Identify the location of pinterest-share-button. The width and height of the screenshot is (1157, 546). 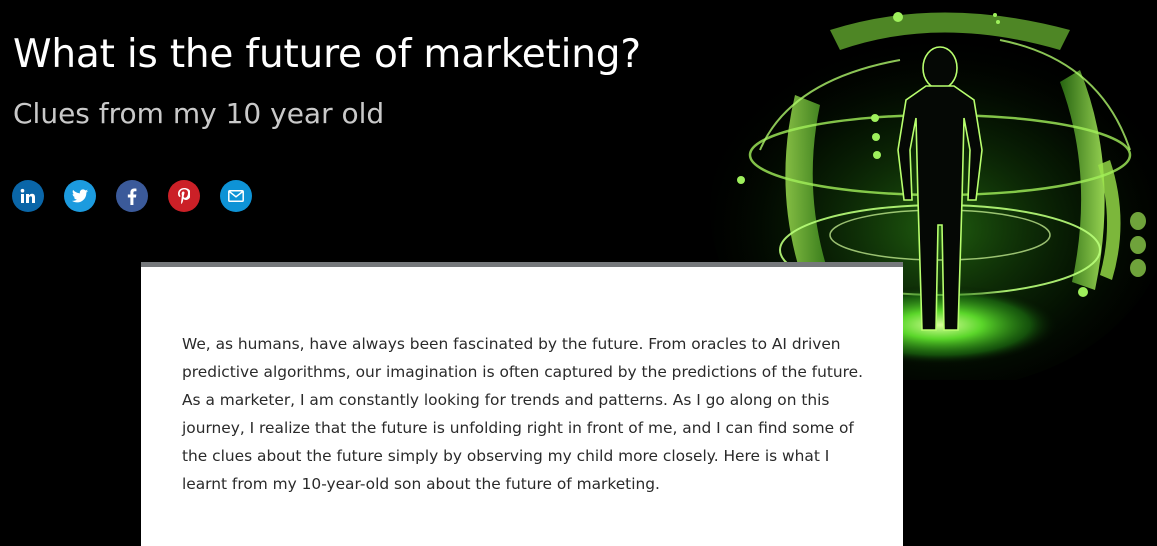
(184, 196).